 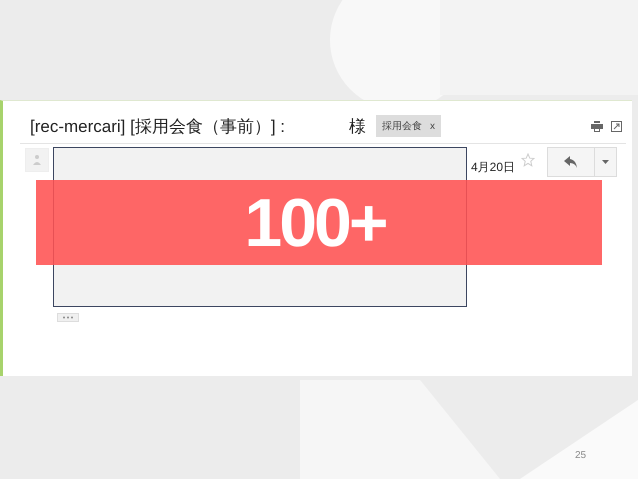 I want to click on ellipsis-icon, so click(x=68, y=317).